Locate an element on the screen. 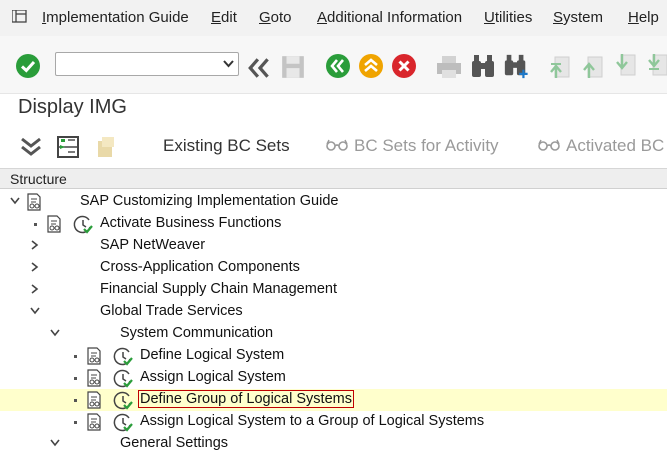 Image resolution: width=667 pixels, height=455 pixels. tree-node-label: Global Trade Services is located at coordinates (171, 311).